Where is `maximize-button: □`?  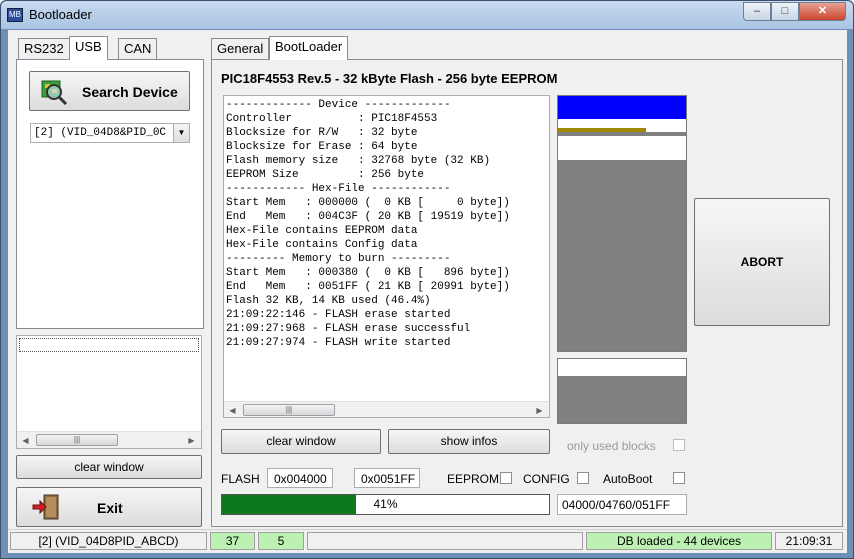 maximize-button: □ is located at coordinates (785, 11).